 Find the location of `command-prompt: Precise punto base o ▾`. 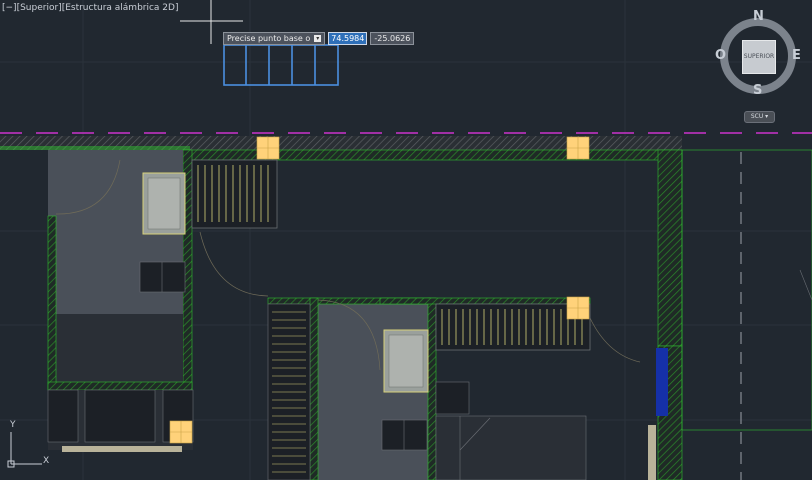

command-prompt: Precise punto base o ▾ is located at coordinates (274, 38).